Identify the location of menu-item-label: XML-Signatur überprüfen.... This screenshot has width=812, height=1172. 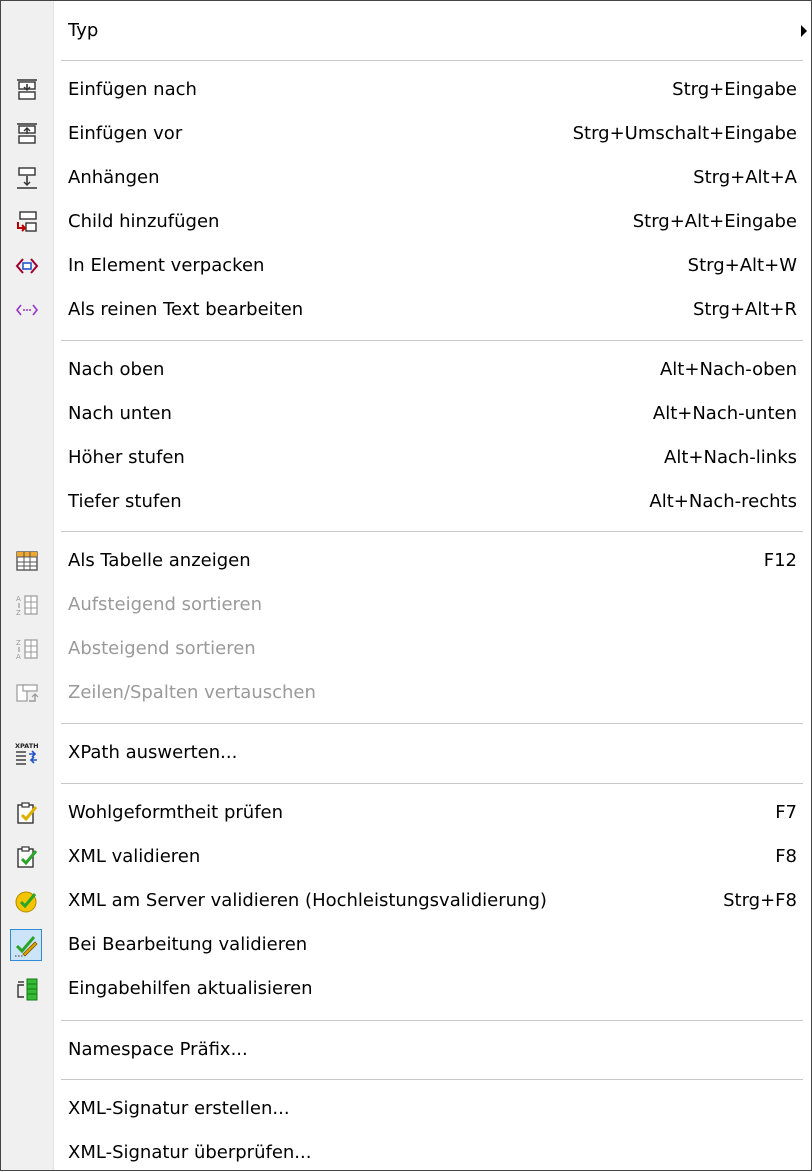
(190, 1152).